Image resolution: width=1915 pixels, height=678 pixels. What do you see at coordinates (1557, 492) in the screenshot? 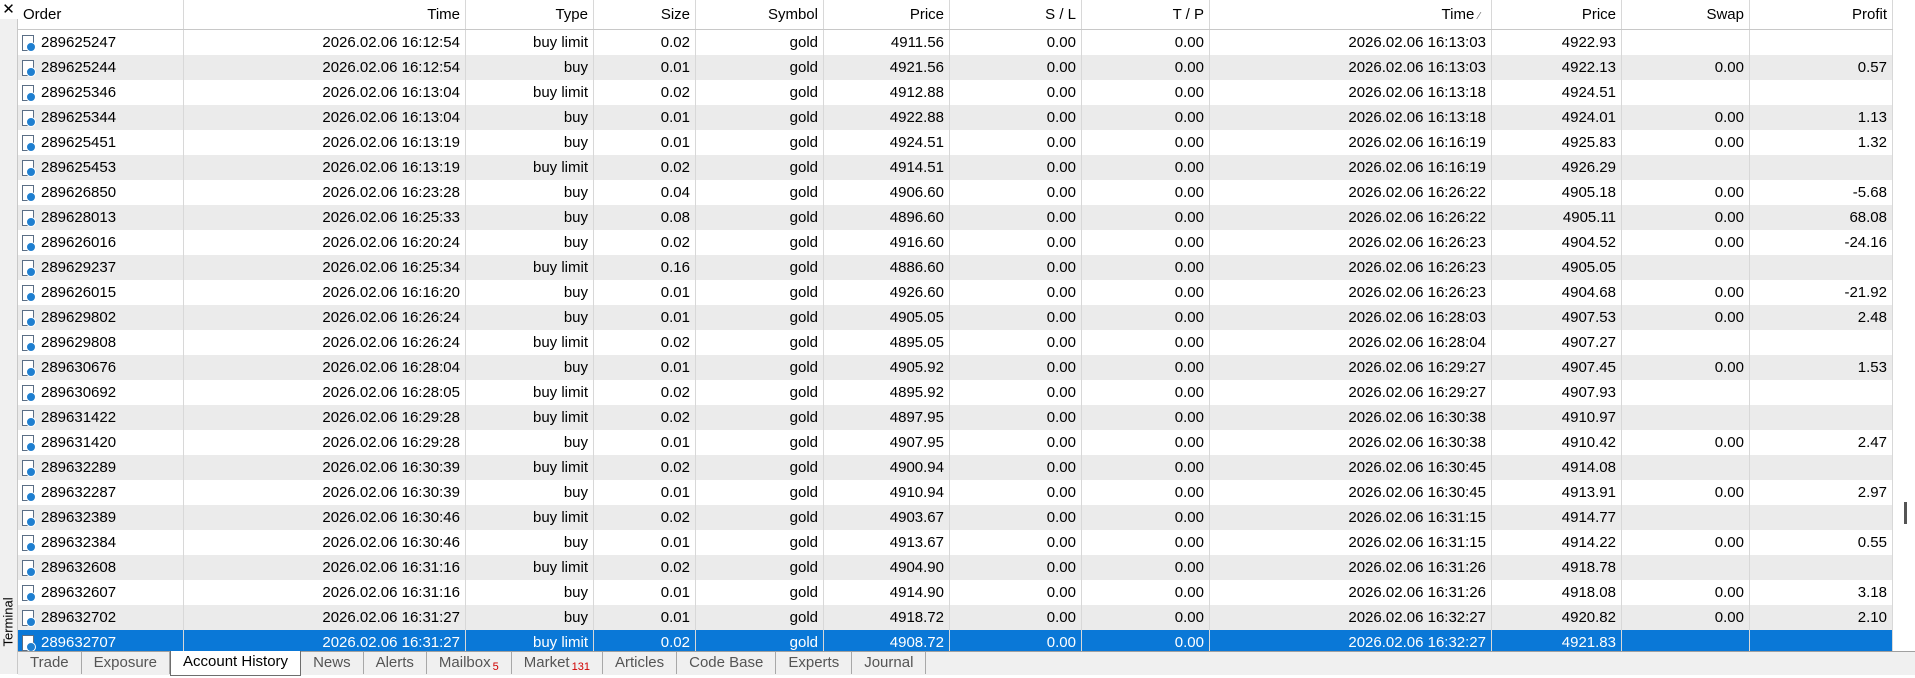
I see `cell-price-close: 4913.91` at bounding box center [1557, 492].